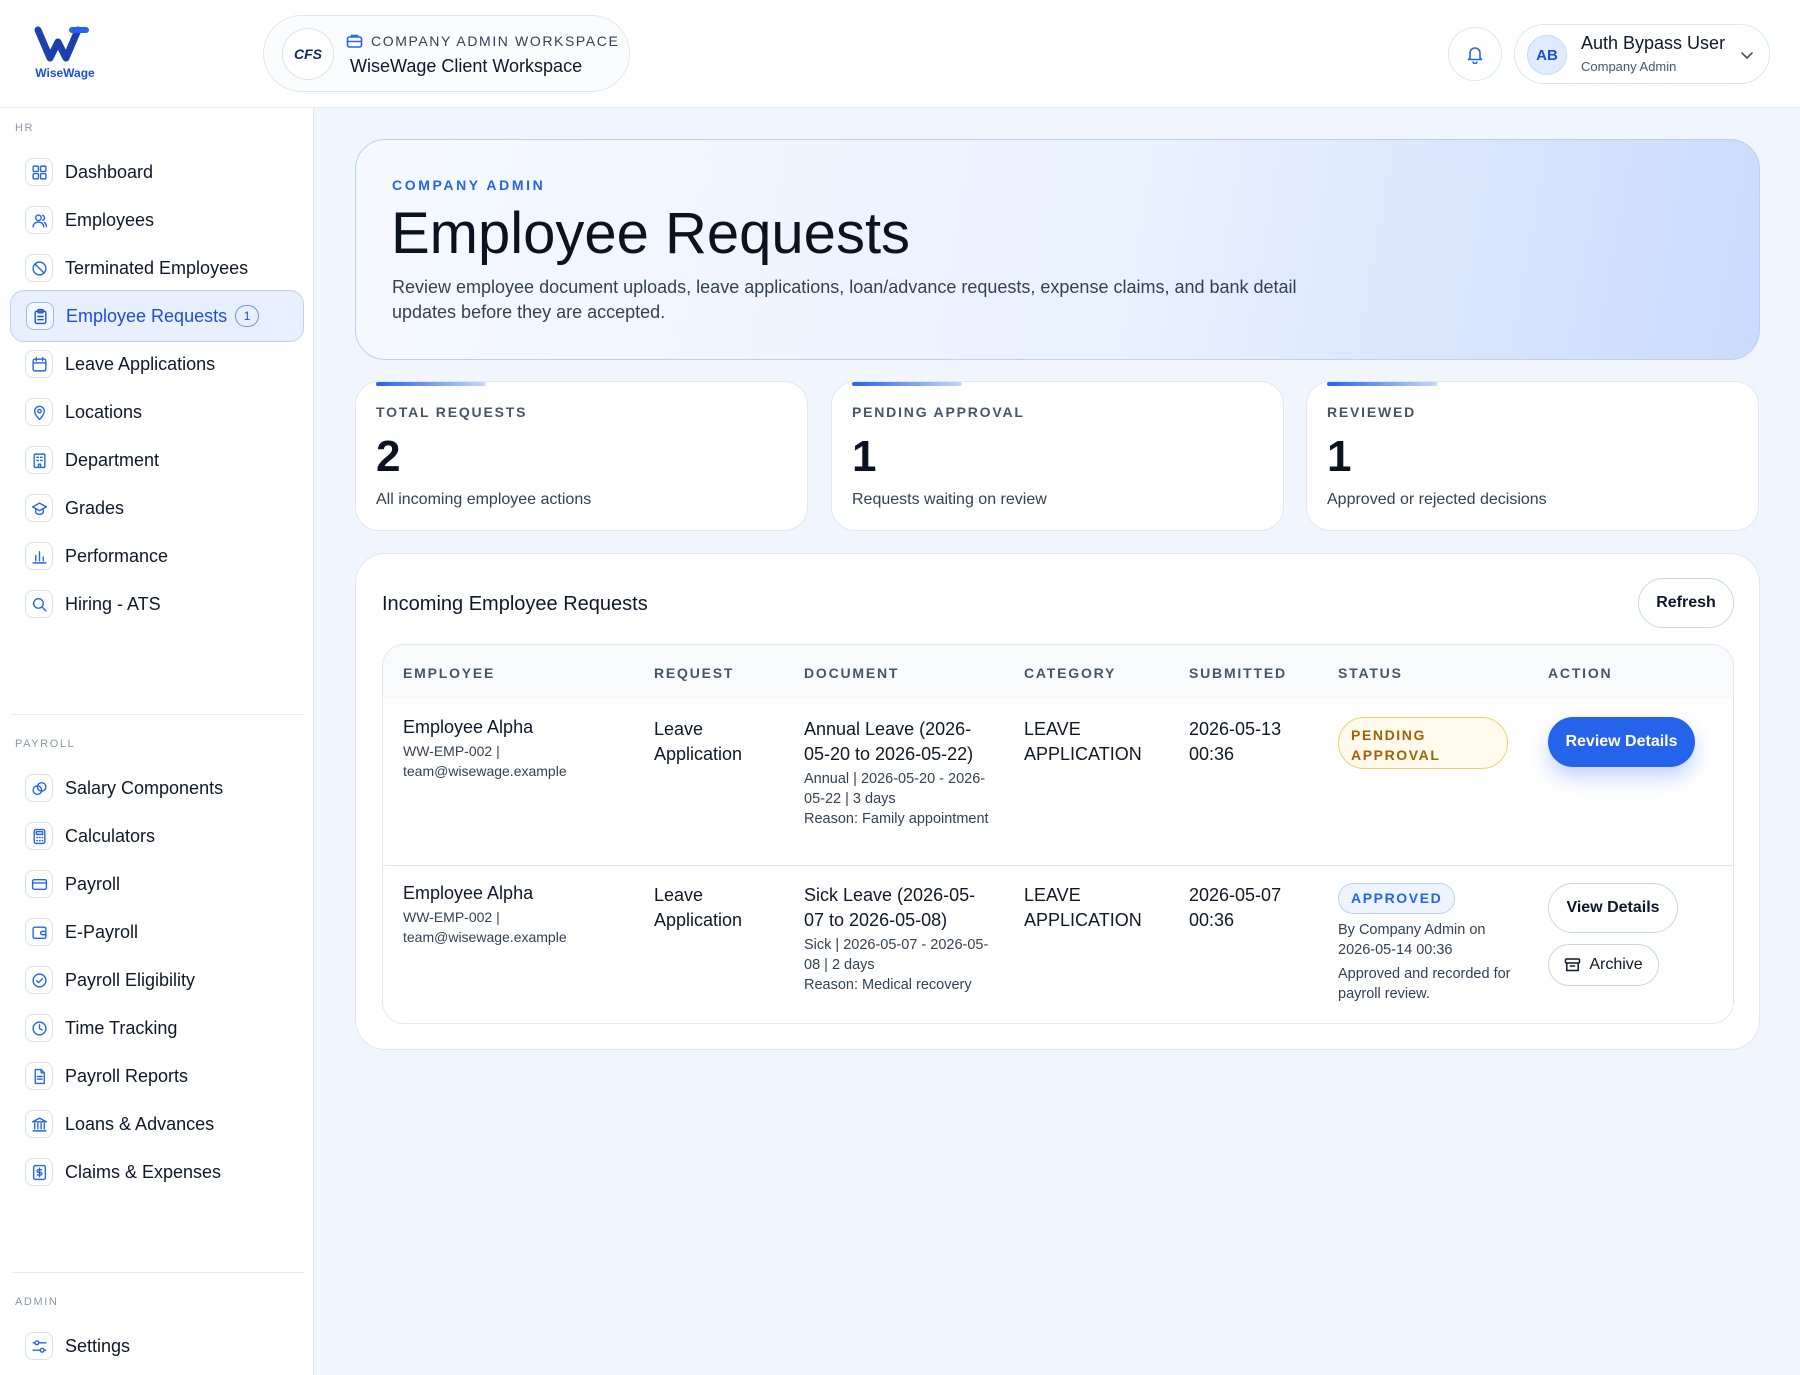 This screenshot has width=1800, height=1375. Describe the element at coordinates (144, 787) in the screenshot. I see `sidebar-item-label: Salary Components` at that location.